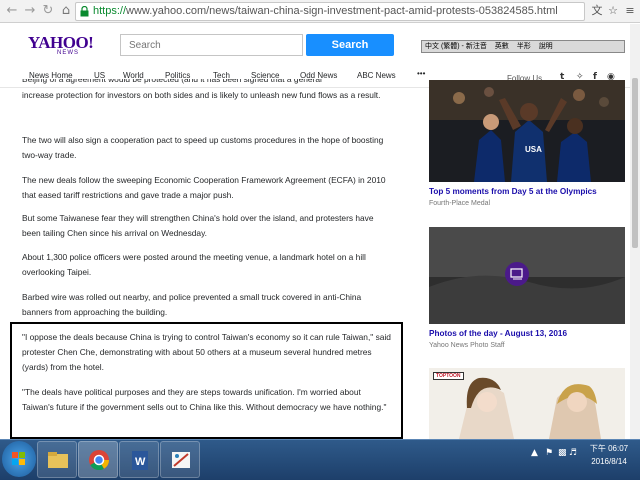 The height and width of the screenshot is (484, 640). Describe the element at coordinates (533, 149) in the screenshot. I see `svg-text: USA` at that location.